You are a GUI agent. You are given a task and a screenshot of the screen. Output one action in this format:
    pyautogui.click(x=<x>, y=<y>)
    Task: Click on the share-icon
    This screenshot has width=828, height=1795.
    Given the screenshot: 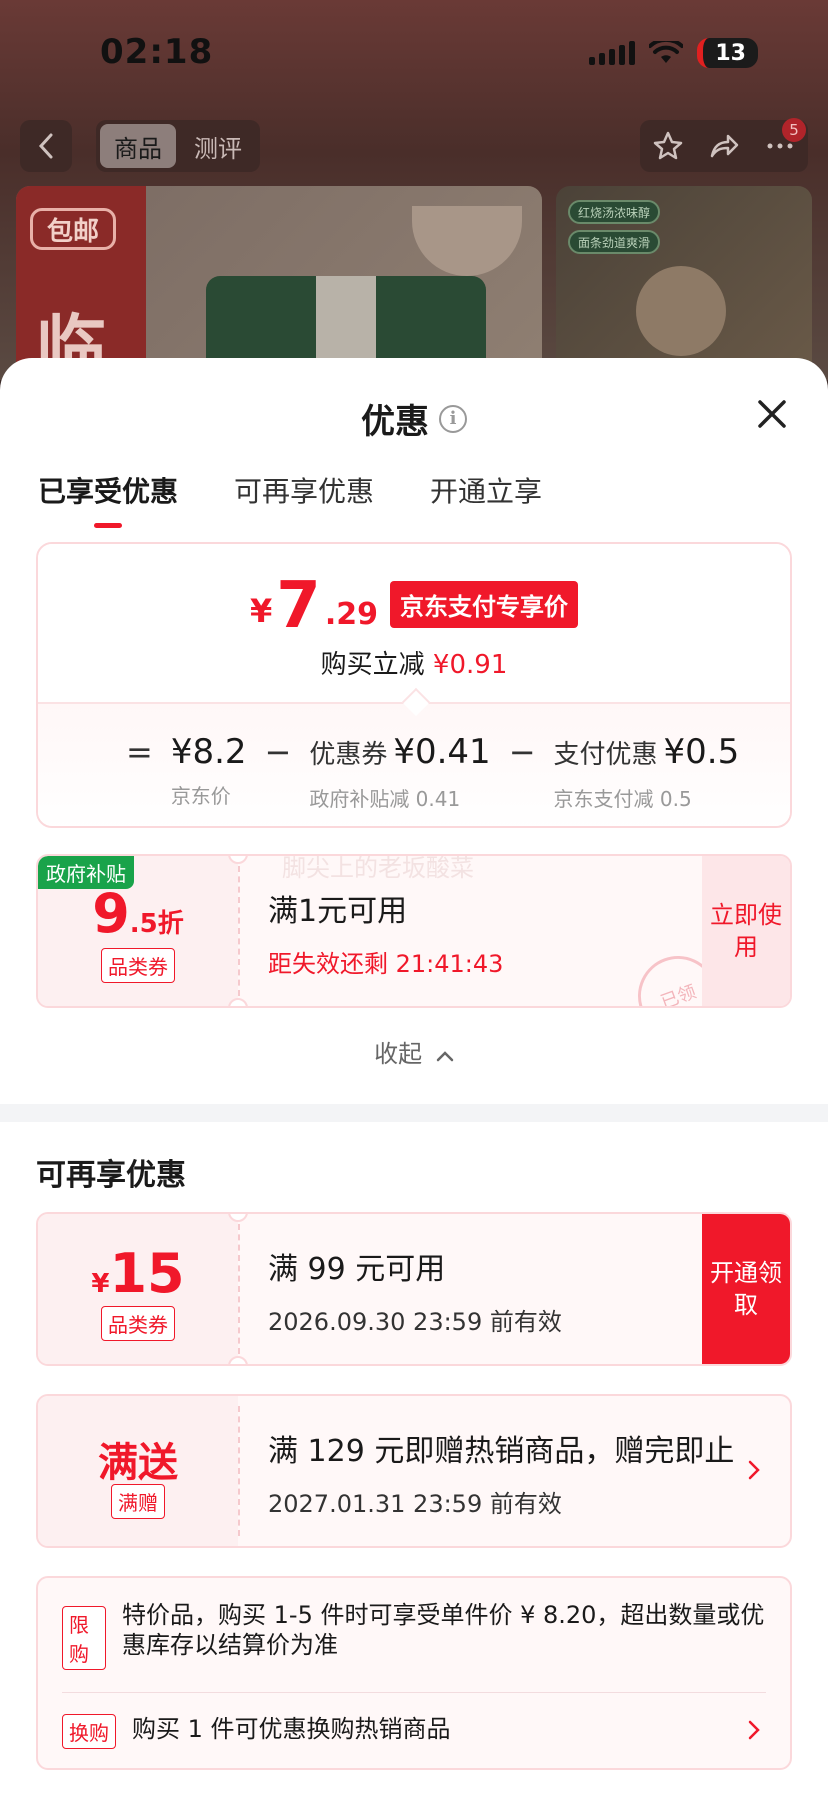 What is the action you would take?
    pyautogui.click(x=724, y=146)
    